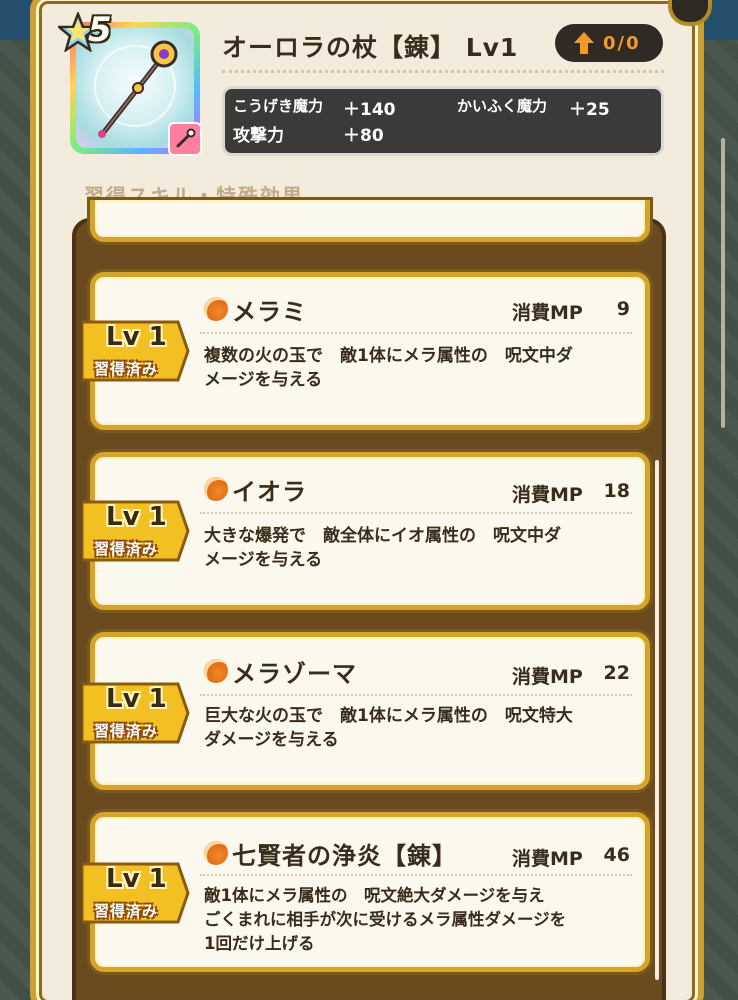 Image resolution: width=738 pixels, height=1000 pixels. What do you see at coordinates (616, 673) in the screenshot?
I see `mp-value: 22` at bounding box center [616, 673].